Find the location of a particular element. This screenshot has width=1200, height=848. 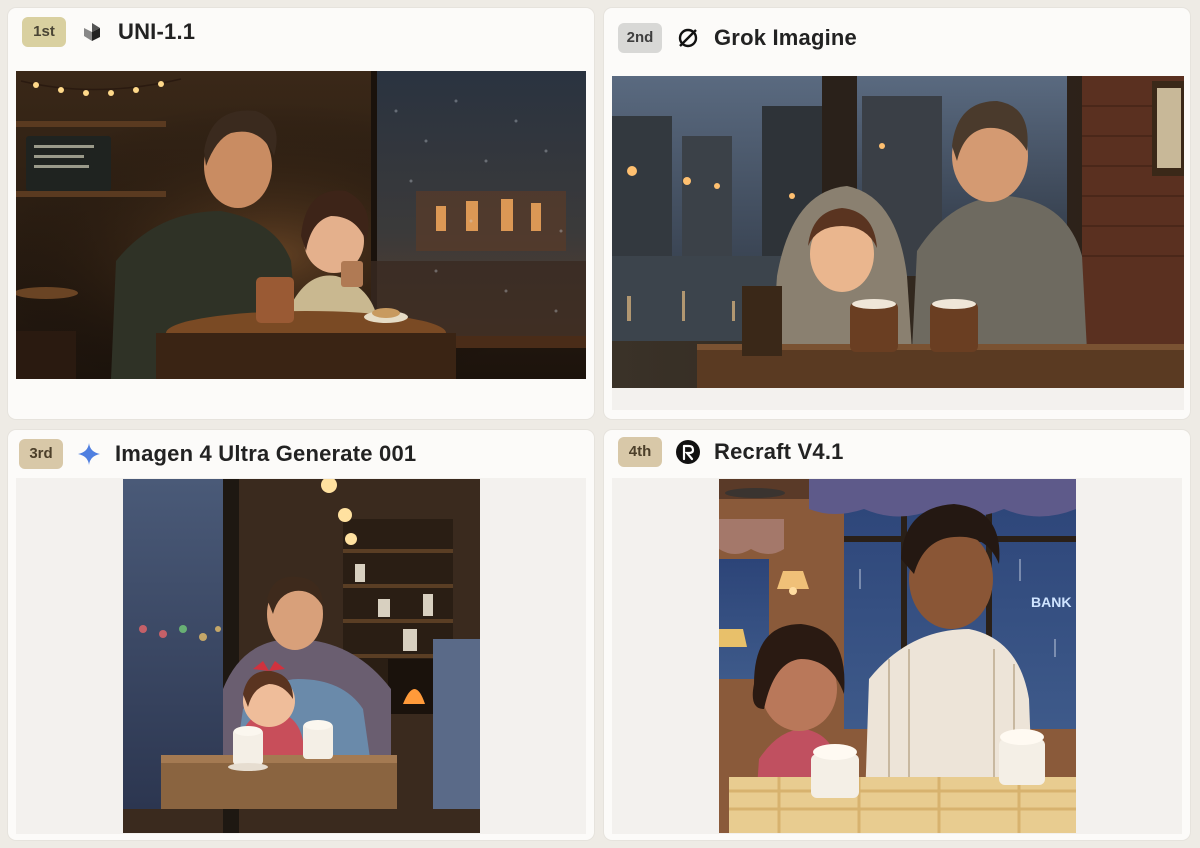

generated-image is located at coordinates (301, 656).